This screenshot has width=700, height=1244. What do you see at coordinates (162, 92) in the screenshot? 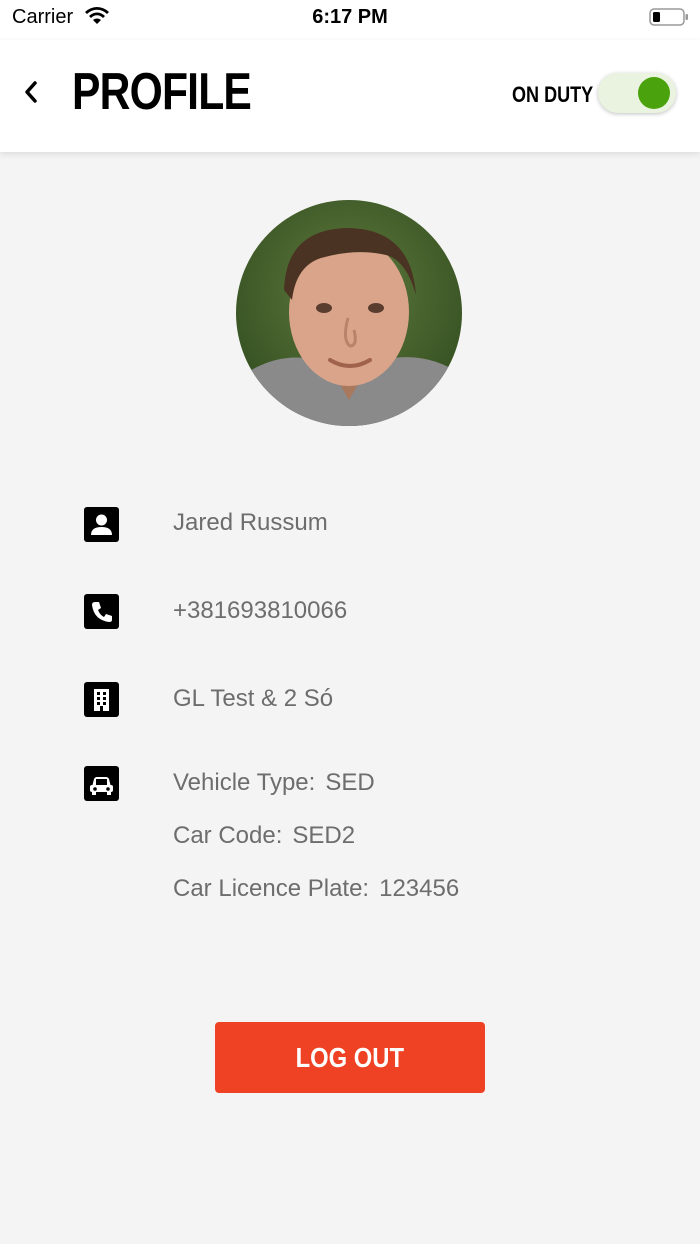
I see `page-title: PROFILE` at bounding box center [162, 92].